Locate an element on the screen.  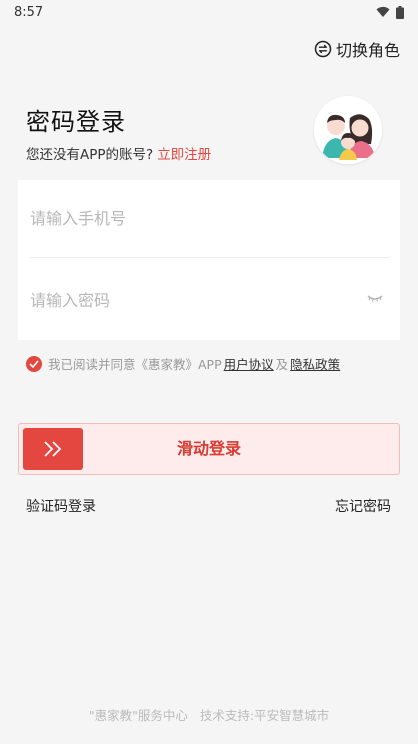
battery-icon is located at coordinates (400, 12).